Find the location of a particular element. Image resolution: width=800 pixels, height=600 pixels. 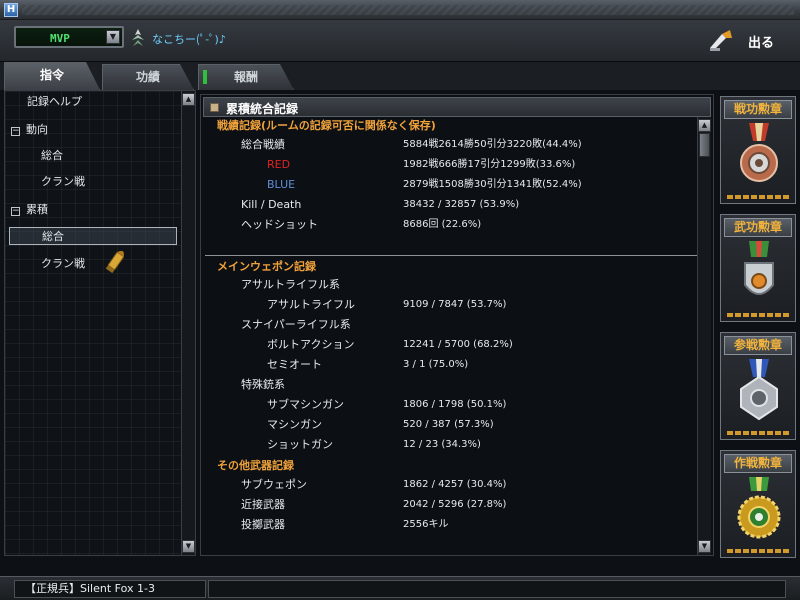

stat-label: サブマシンガン is located at coordinates (305, 404).